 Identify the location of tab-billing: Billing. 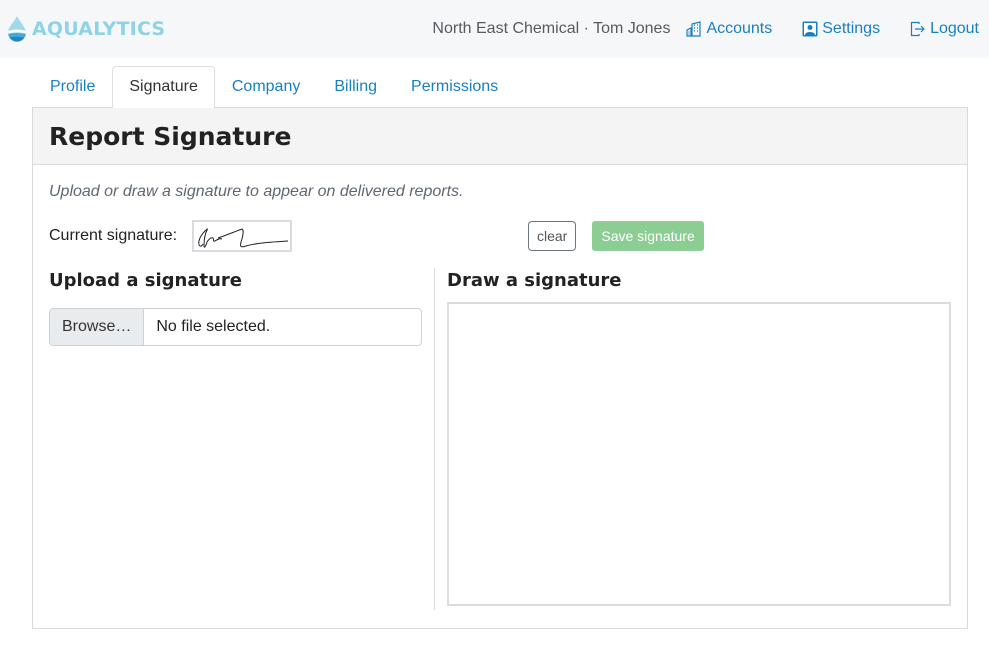
(355, 86).